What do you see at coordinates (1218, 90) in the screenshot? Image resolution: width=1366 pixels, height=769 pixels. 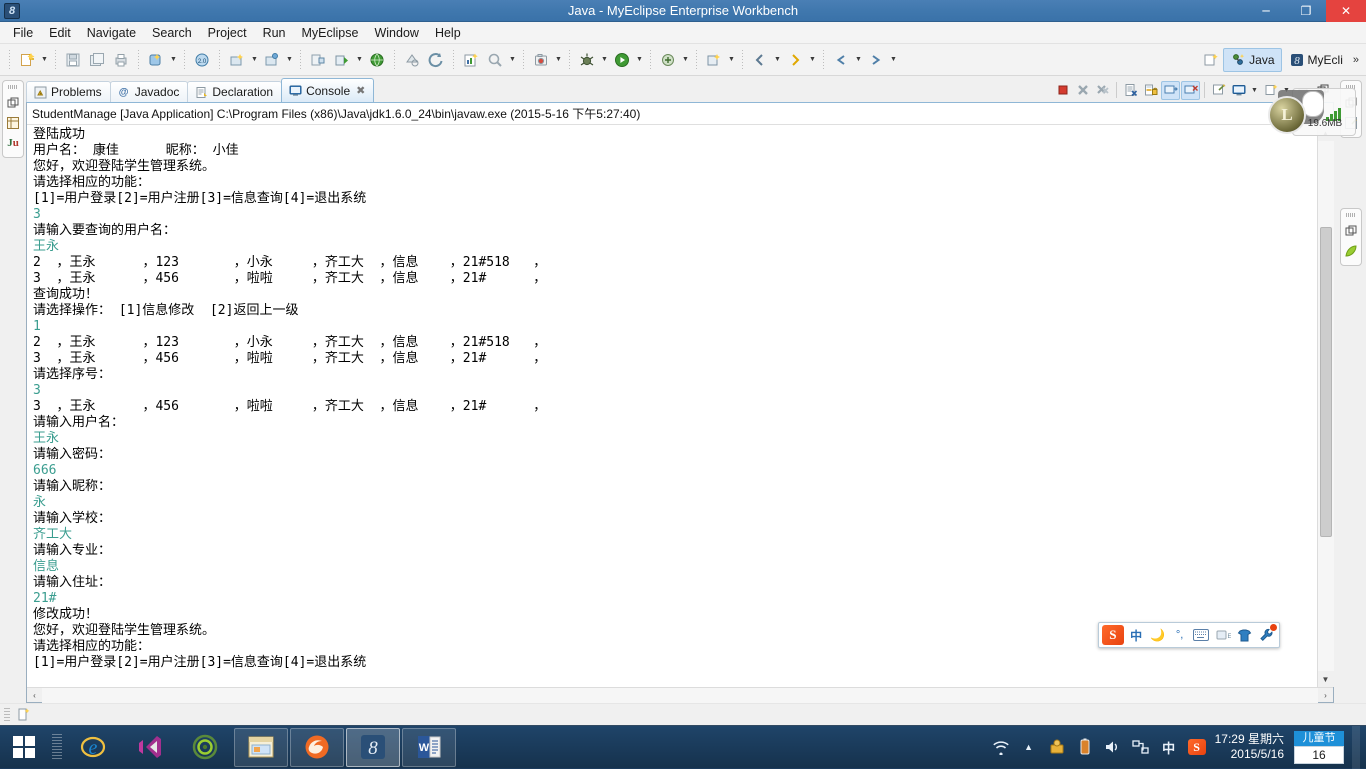 I see `pin-console-button` at bounding box center [1218, 90].